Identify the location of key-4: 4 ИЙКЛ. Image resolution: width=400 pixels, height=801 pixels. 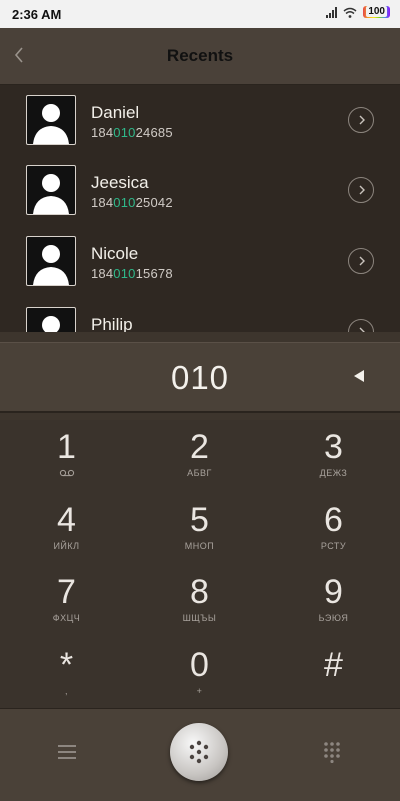
(66, 529).